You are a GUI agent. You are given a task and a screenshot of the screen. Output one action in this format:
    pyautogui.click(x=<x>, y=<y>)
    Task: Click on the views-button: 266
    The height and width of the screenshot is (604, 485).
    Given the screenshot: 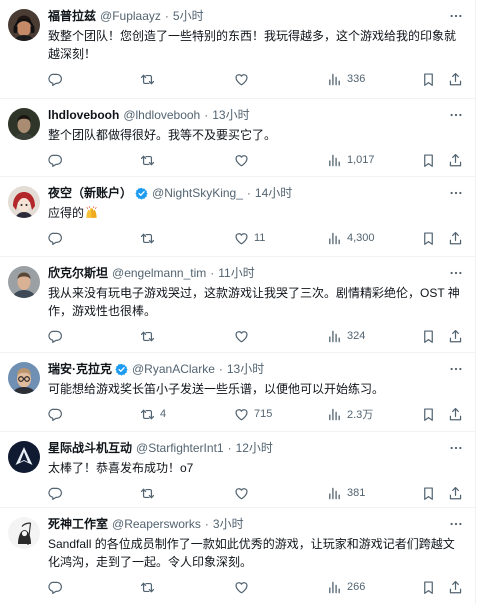 What is the action you would take?
    pyautogui.click(x=346, y=587)
    